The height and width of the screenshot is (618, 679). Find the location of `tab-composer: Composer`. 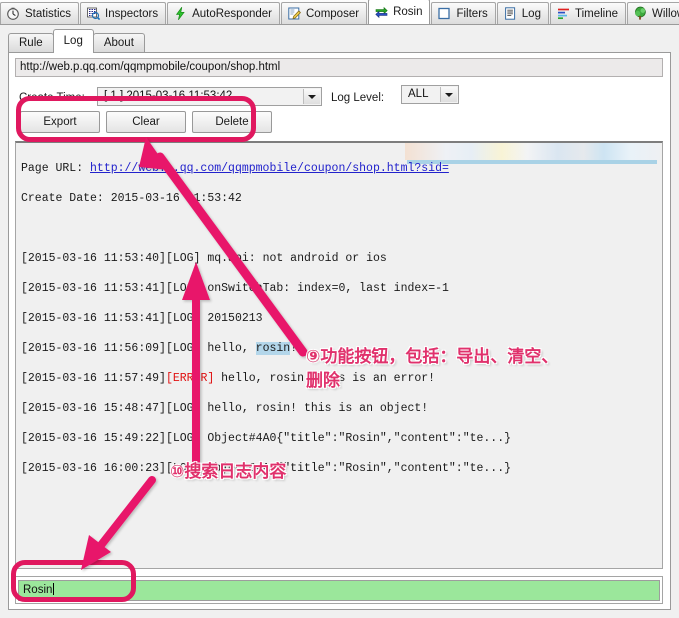

tab-composer: Composer is located at coordinates (324, 13).